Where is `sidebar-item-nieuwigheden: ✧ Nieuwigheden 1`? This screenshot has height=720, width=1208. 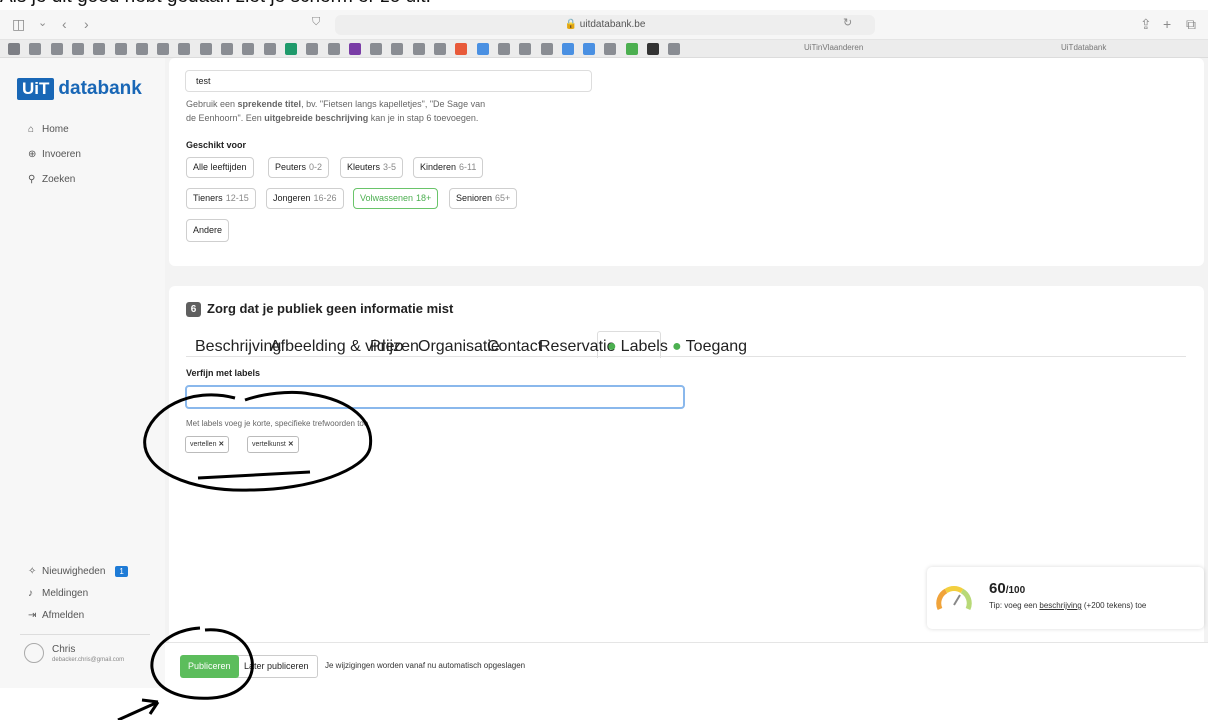
sidebar-item-nieuwigheden: ✧ Nieuwigheden 1 is located at coordinates (78, 571).